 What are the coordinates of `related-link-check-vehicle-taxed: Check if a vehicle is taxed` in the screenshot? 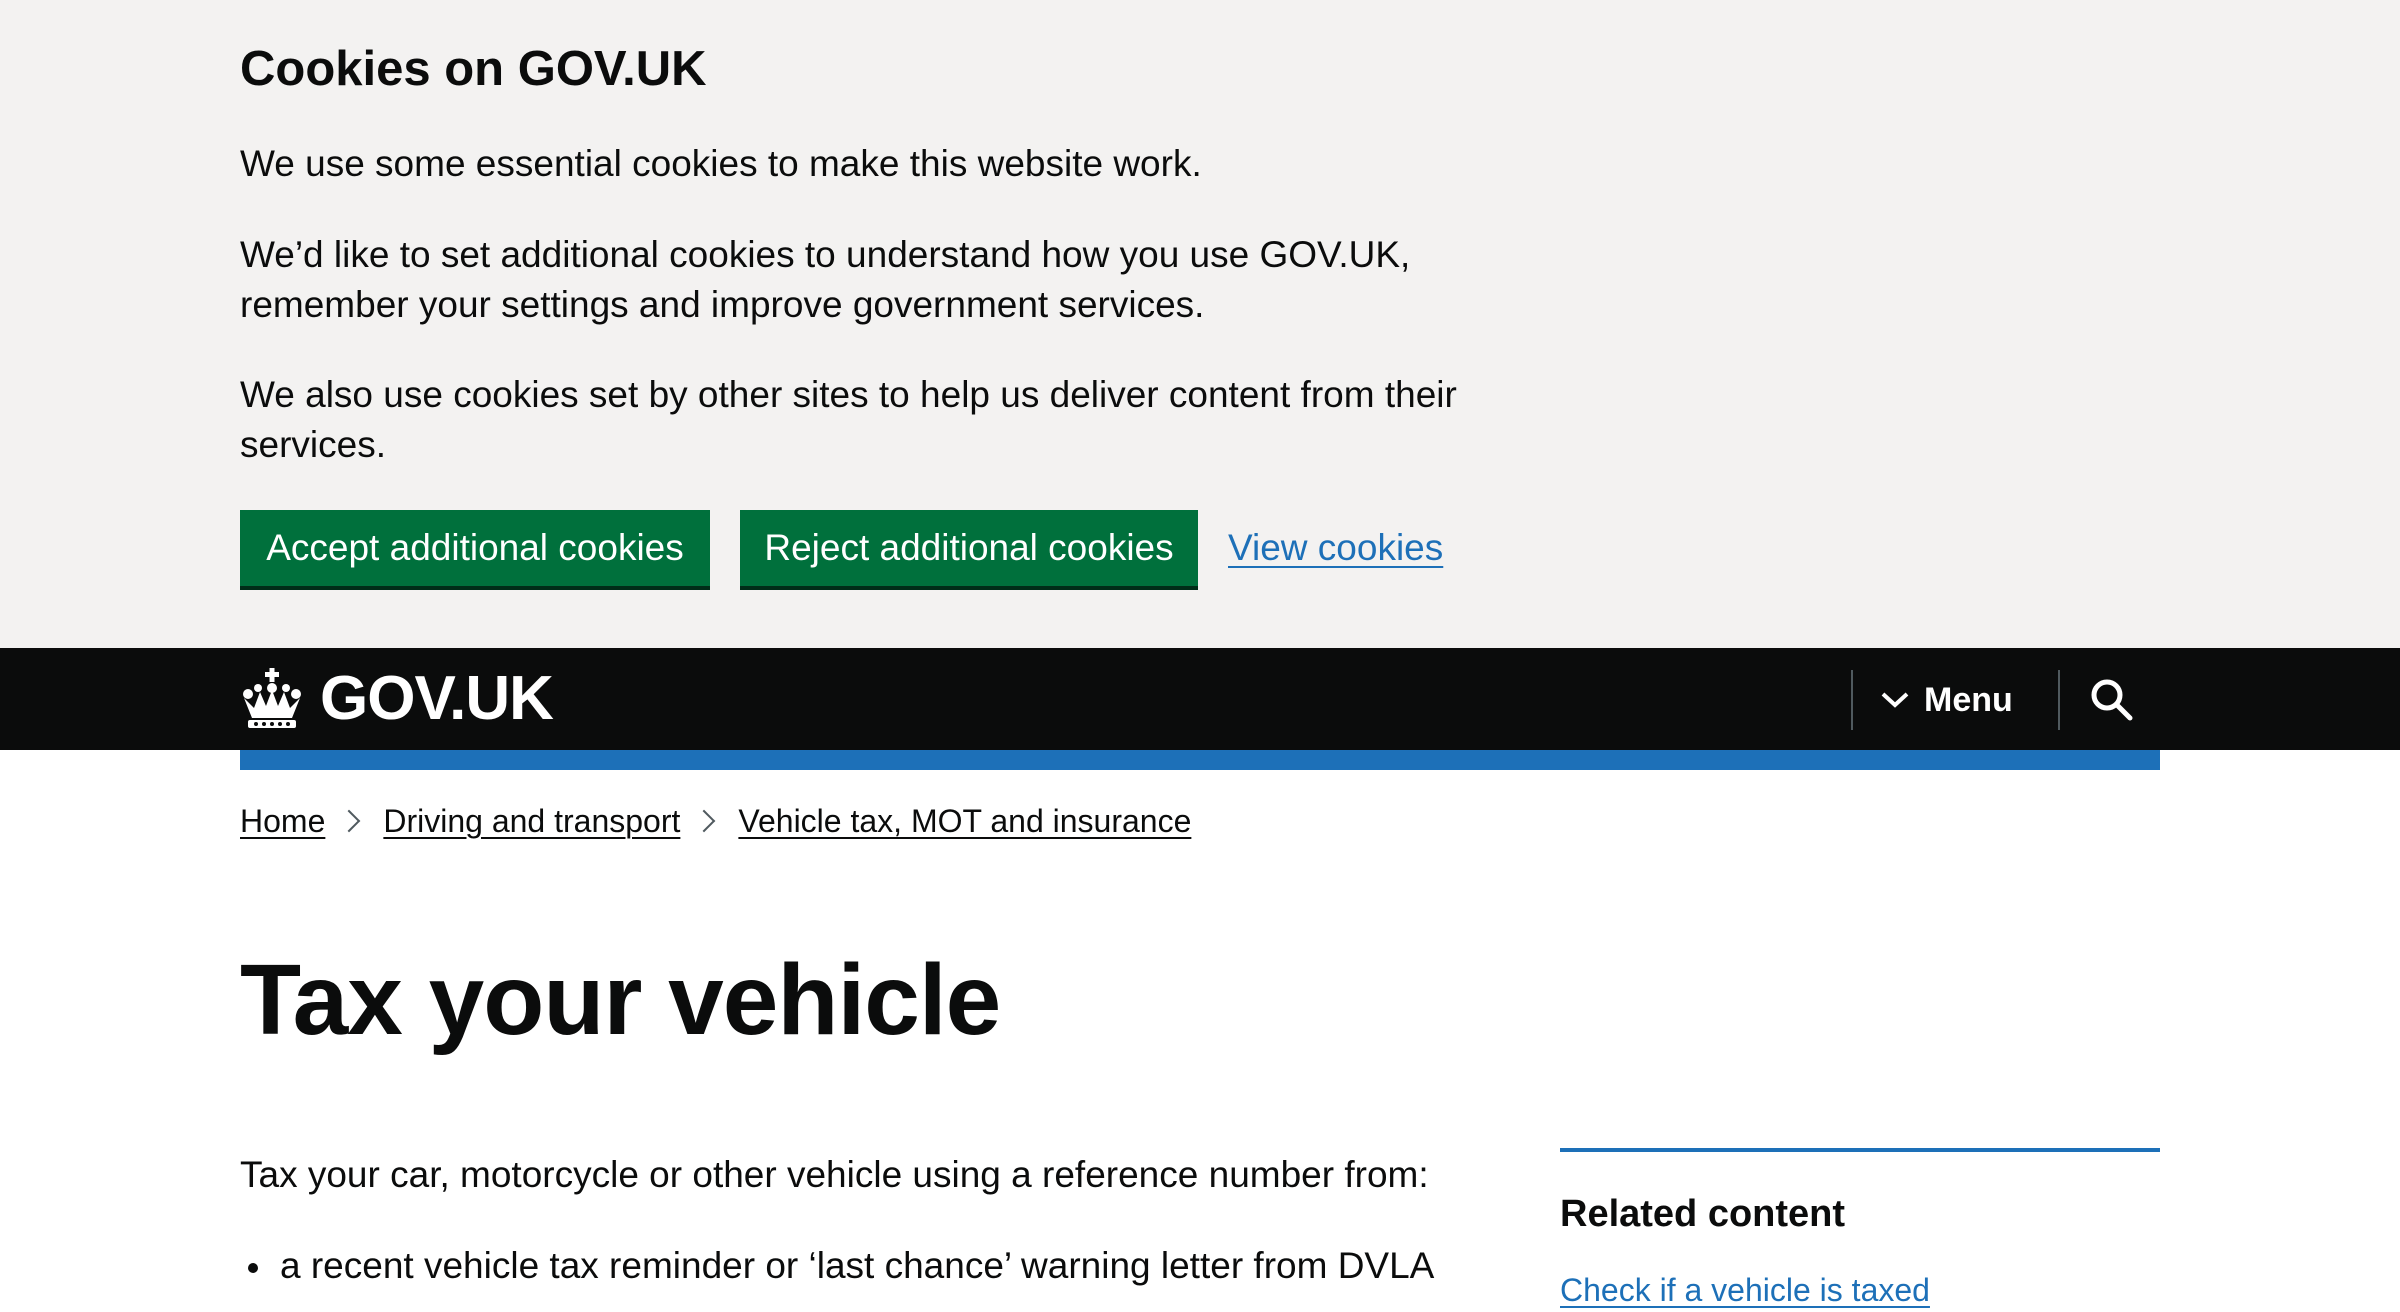 It's located at (1860, 1290).